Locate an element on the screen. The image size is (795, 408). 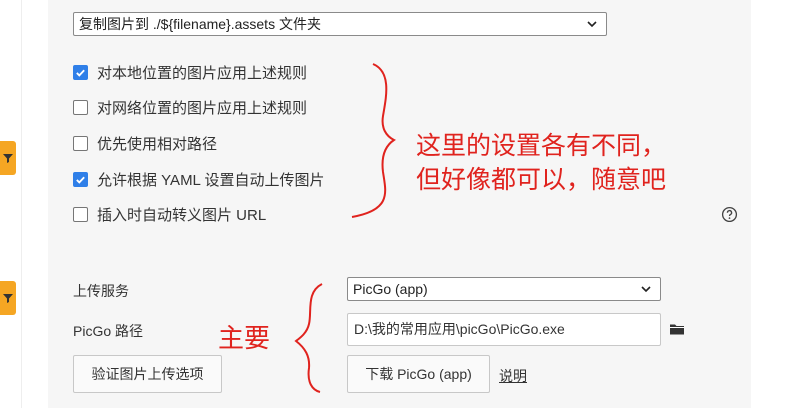
option-escape-image-url: 插入时自动转义图片 URL is located at coordinates (169, 214).